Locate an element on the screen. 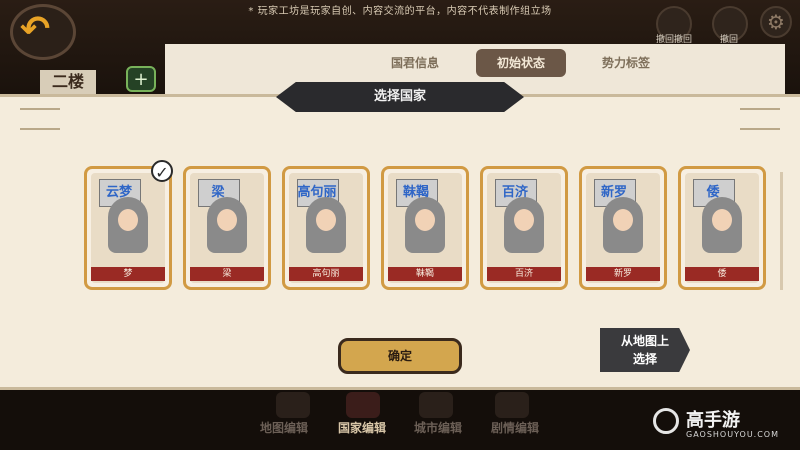 This screenshot has width=800, height=450. panel-title: 选择国家 is located at coordinates (400, 97).